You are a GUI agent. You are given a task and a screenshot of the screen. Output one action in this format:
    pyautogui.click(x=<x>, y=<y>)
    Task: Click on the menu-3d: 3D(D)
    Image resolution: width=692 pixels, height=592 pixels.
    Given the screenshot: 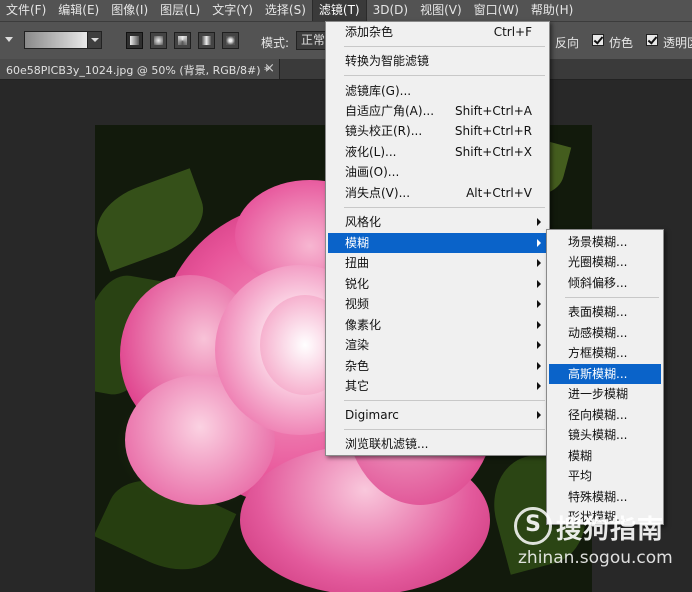 What is the action you would take?
    pyautogui.click(x=390, y=10)
    